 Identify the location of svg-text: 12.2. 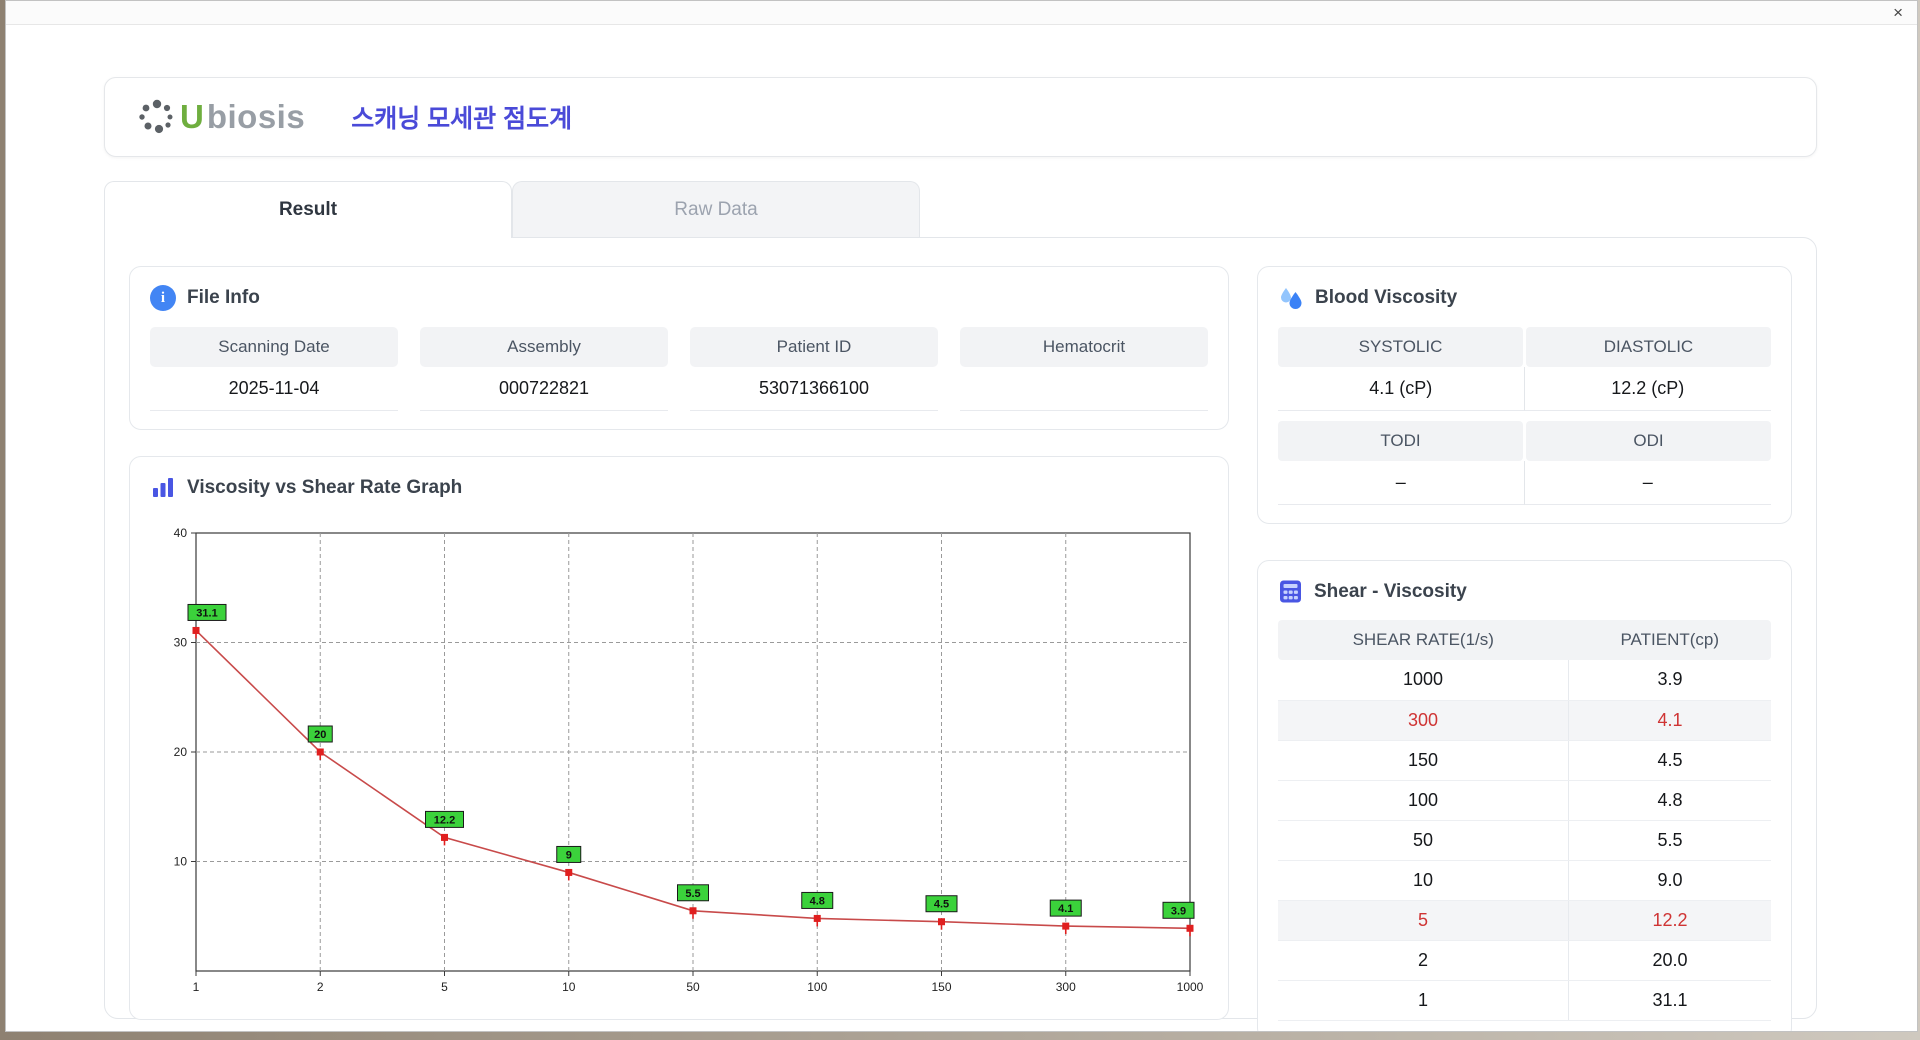
(444, 820).